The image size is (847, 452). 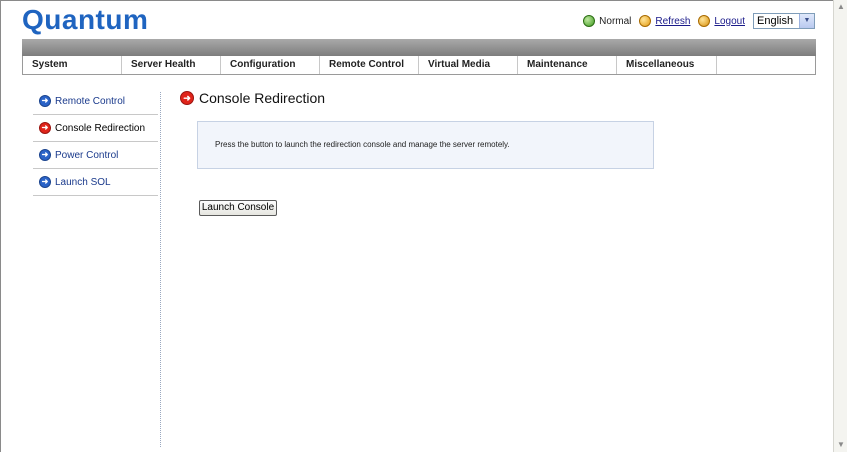 I want to click on status-ok-icon, so click(x=589, y=21).